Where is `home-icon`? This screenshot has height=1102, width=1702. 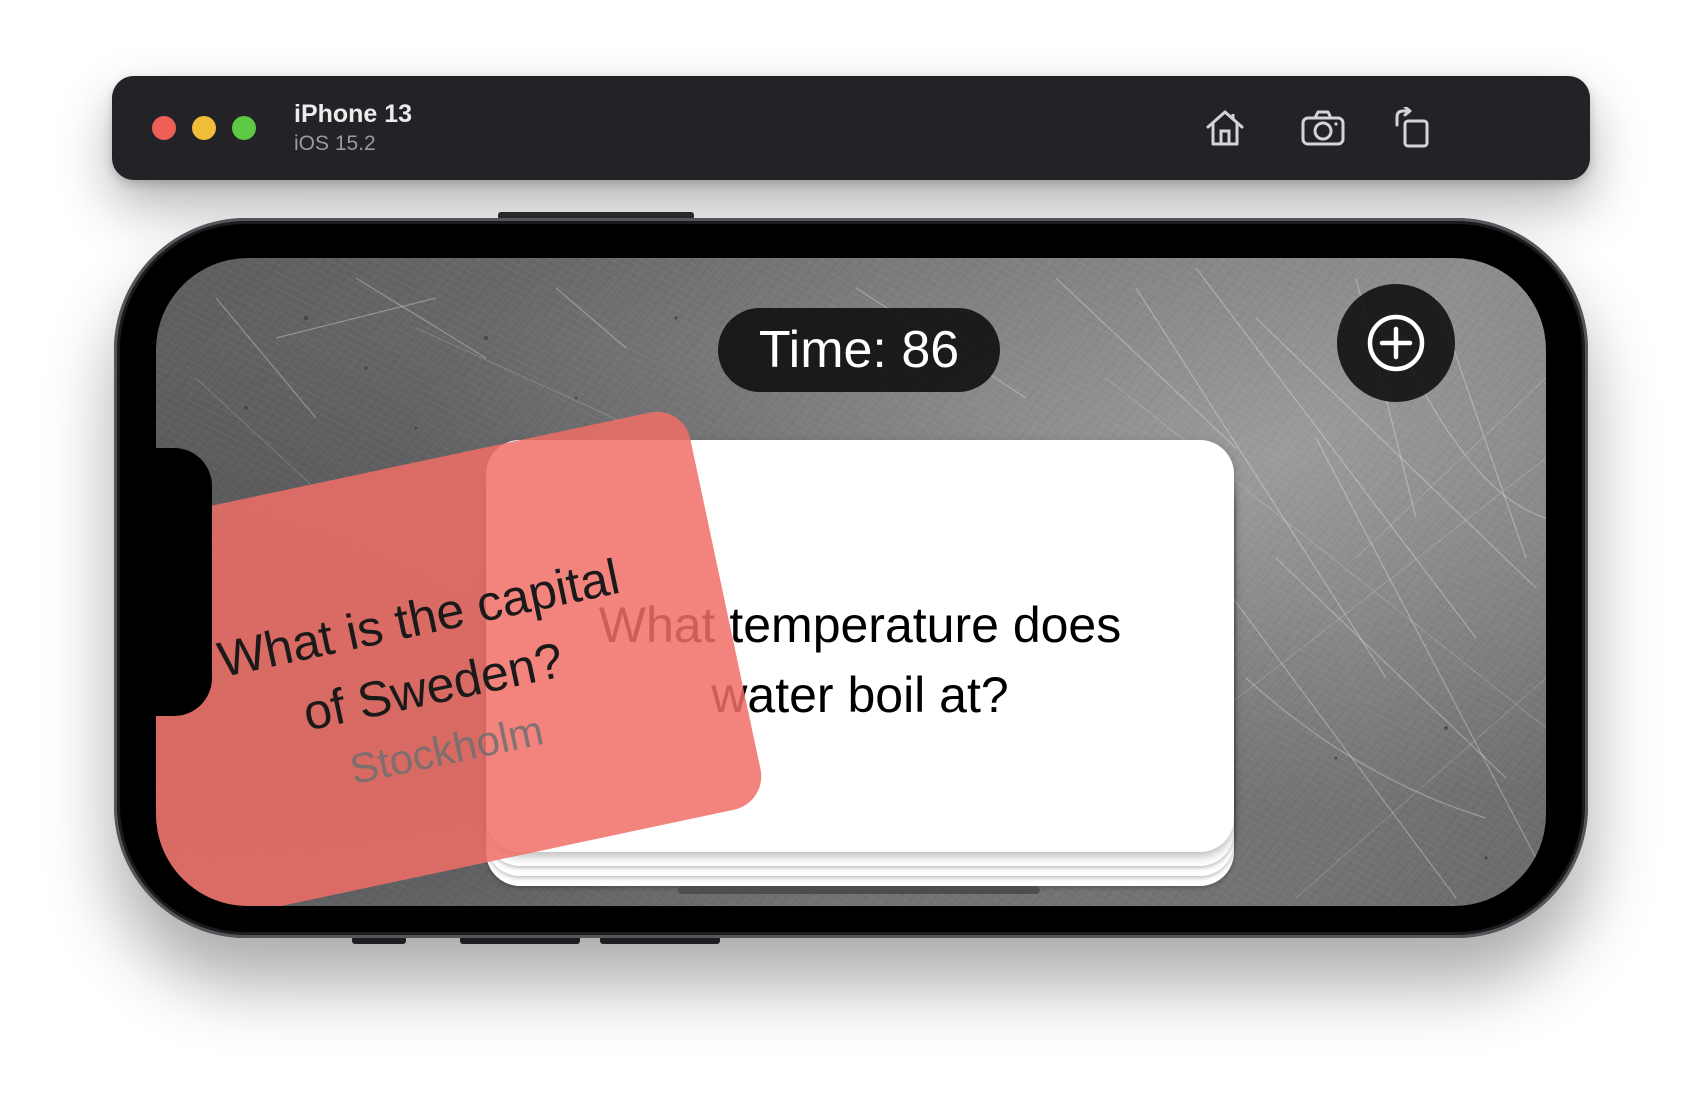
home-icon is located at coordinates (1225, 128).